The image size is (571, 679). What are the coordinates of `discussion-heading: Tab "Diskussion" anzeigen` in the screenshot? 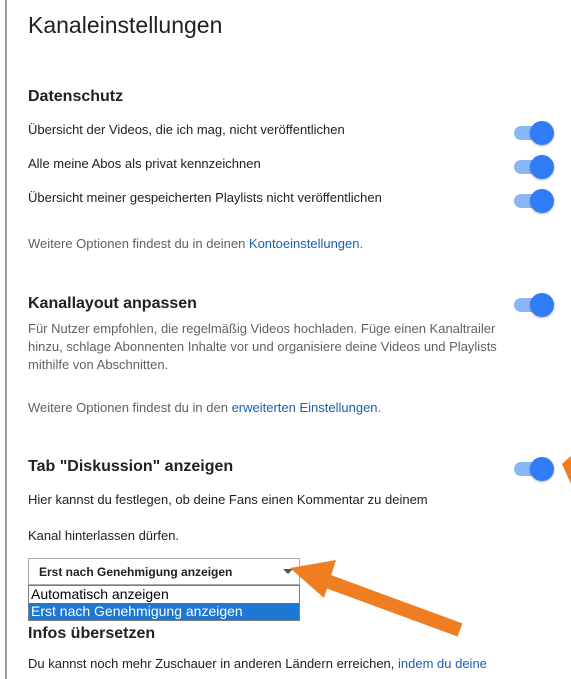 It's located at (131, 466).